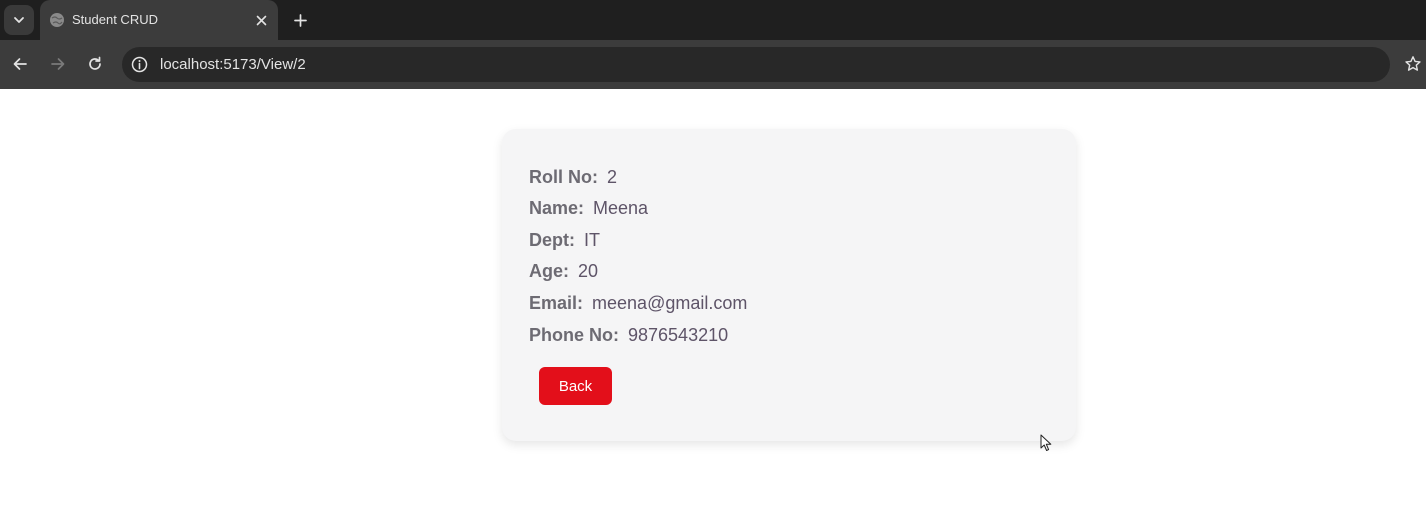 Image resolution: width=1426 pixels, height=517 pixels. Describe the element at coordinates (549, 271) in the screenshot. I see `age-label: Age:` at that location.